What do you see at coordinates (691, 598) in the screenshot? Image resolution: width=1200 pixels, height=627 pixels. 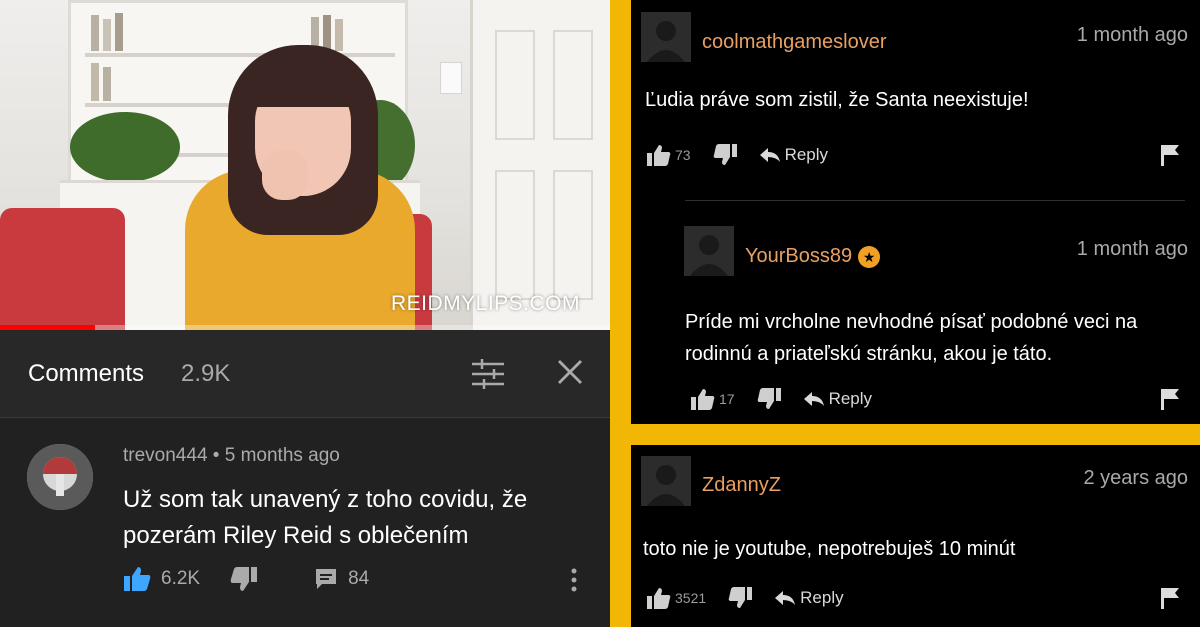 I see `like-count: 3521` at bounding box center [691, 598].